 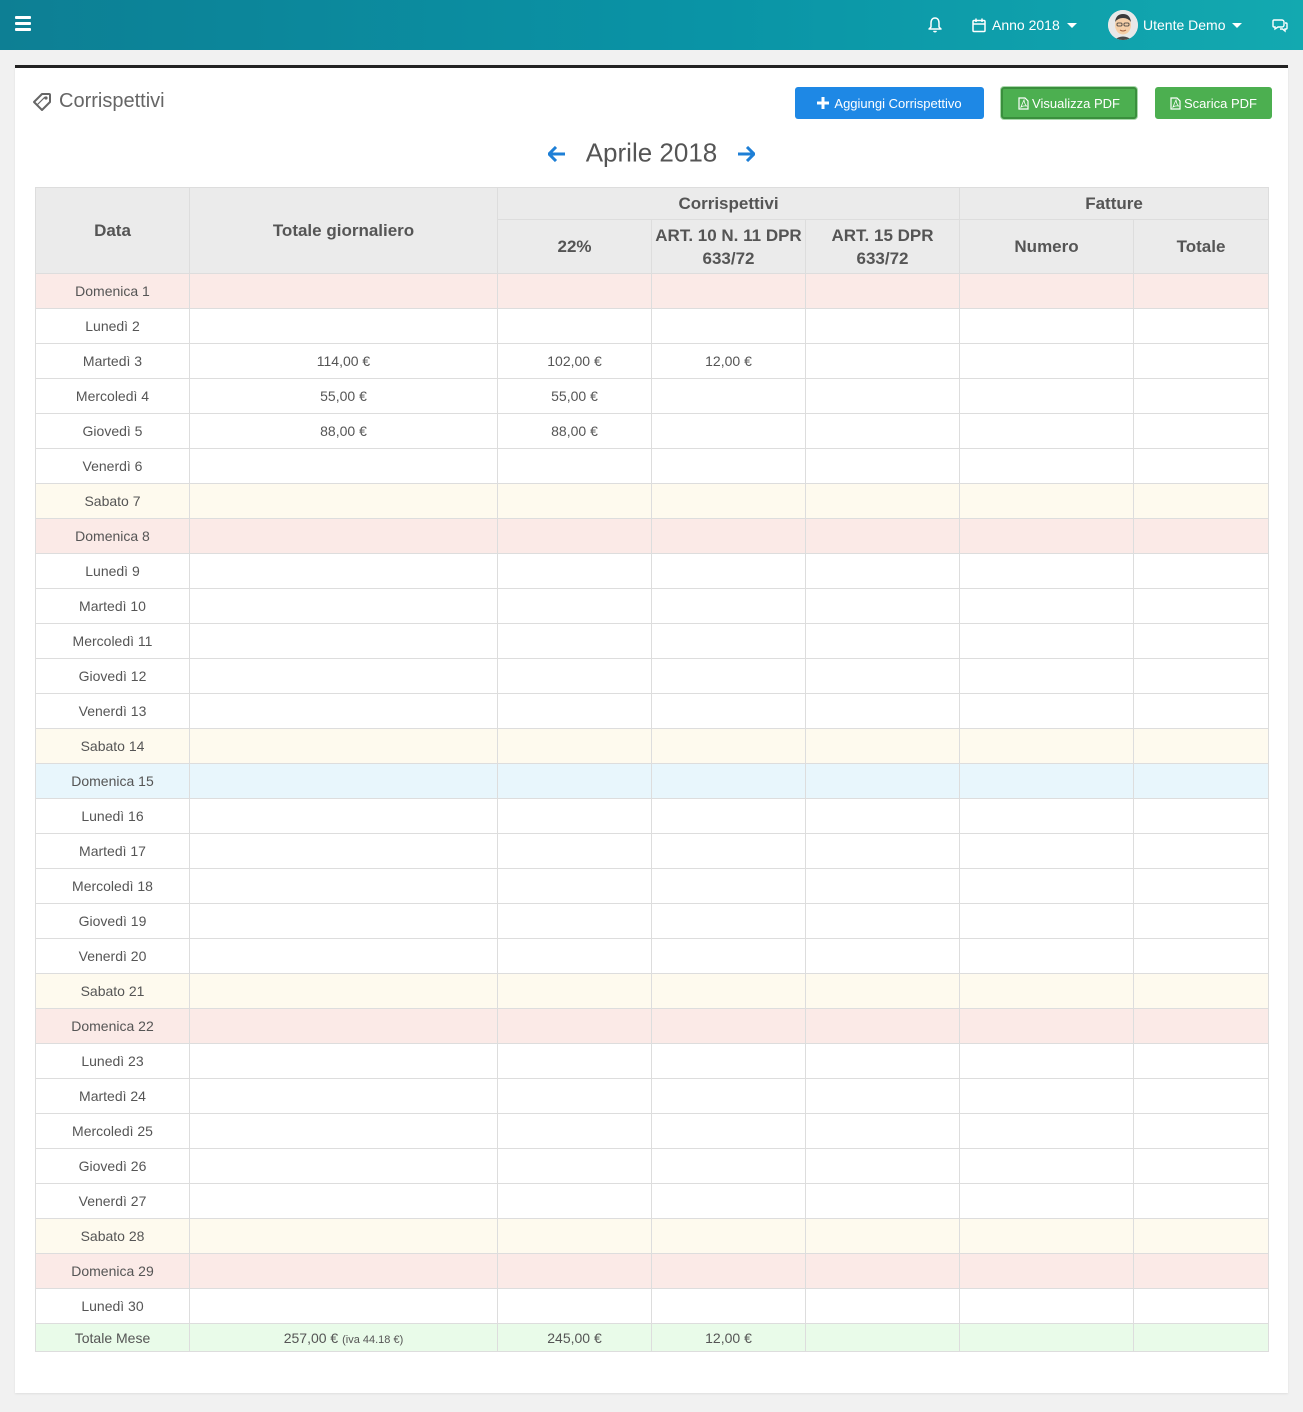 I want to click on day-cell: Lunedì 9, so click(x=112, y=571).